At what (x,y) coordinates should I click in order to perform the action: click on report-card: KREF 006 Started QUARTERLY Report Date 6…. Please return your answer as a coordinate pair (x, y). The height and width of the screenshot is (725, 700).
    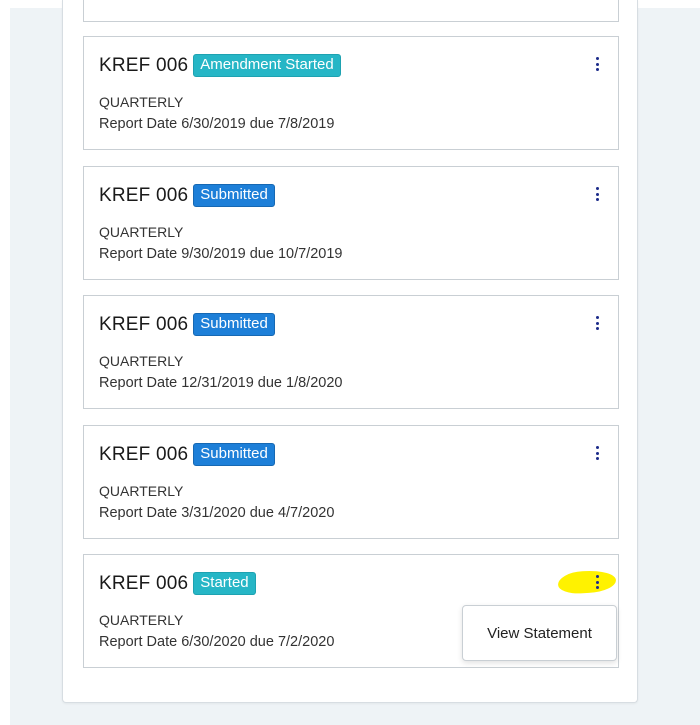
    Looking at the image, I should click on (351, 611).